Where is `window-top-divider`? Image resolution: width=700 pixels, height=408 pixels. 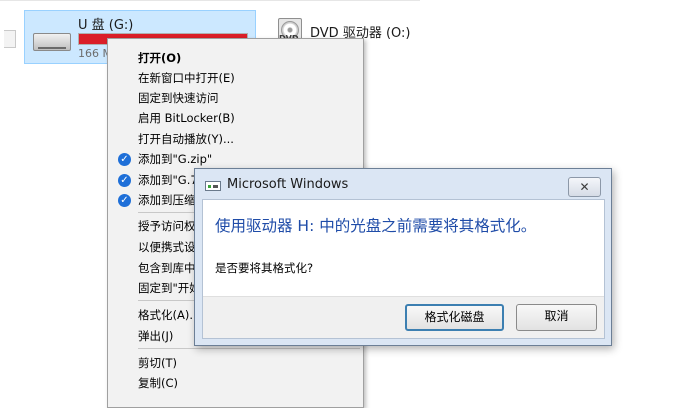
window-top-divider is located at coordinates (210, 0).